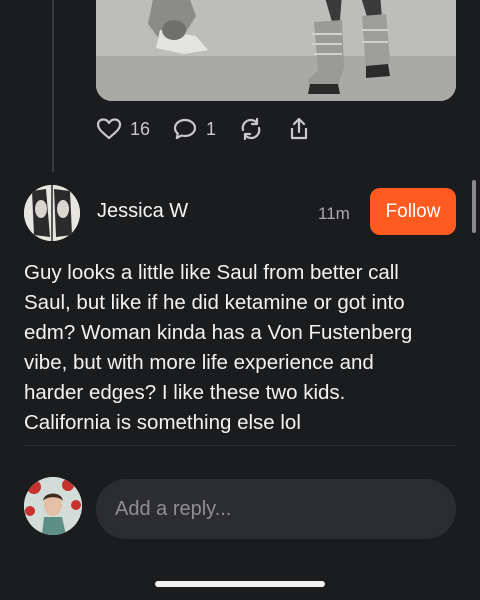  Describe the element at coordinates (474, 206) in the screenshot. I see `scrollbar` at that location.